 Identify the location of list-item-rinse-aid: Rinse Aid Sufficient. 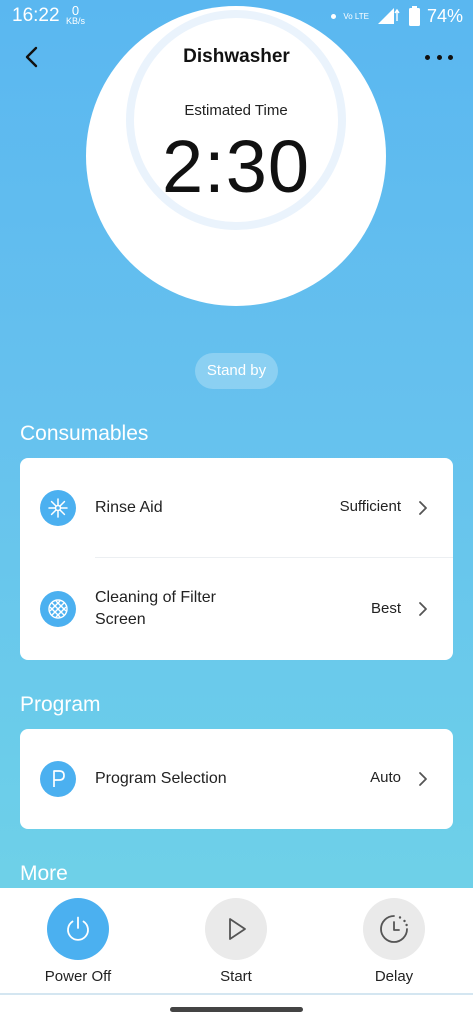
(236, 508).